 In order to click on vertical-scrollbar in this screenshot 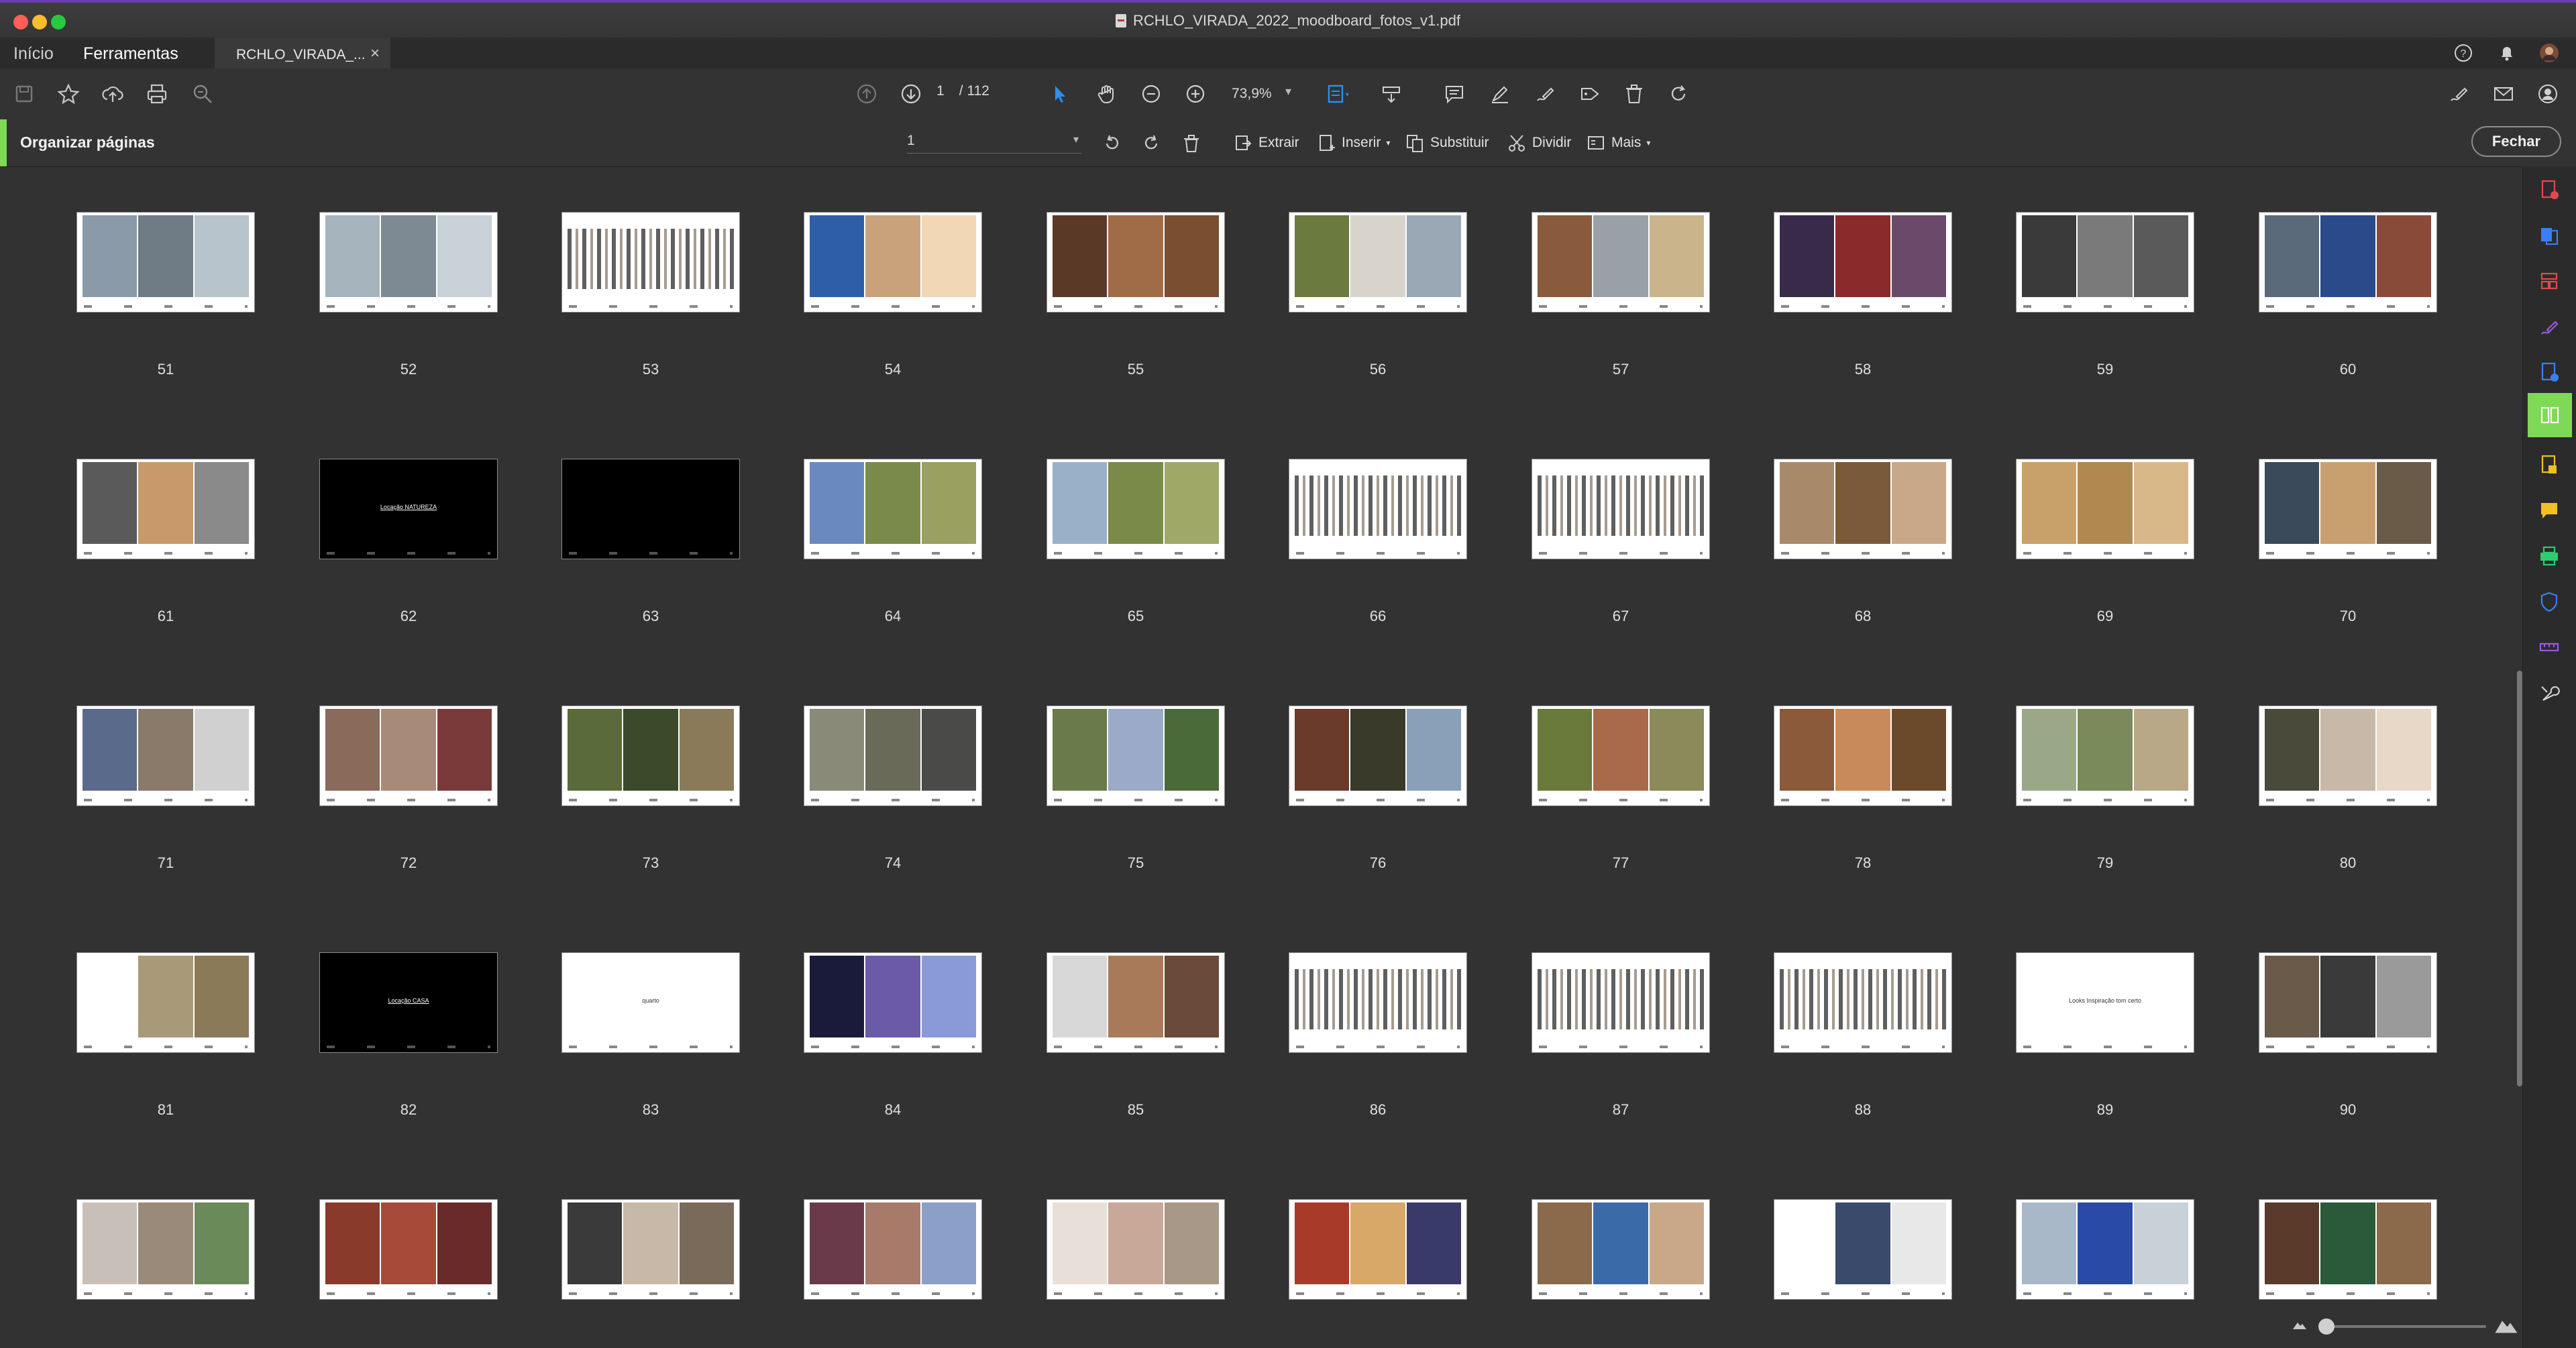, I will do `click(2519, 878)`.